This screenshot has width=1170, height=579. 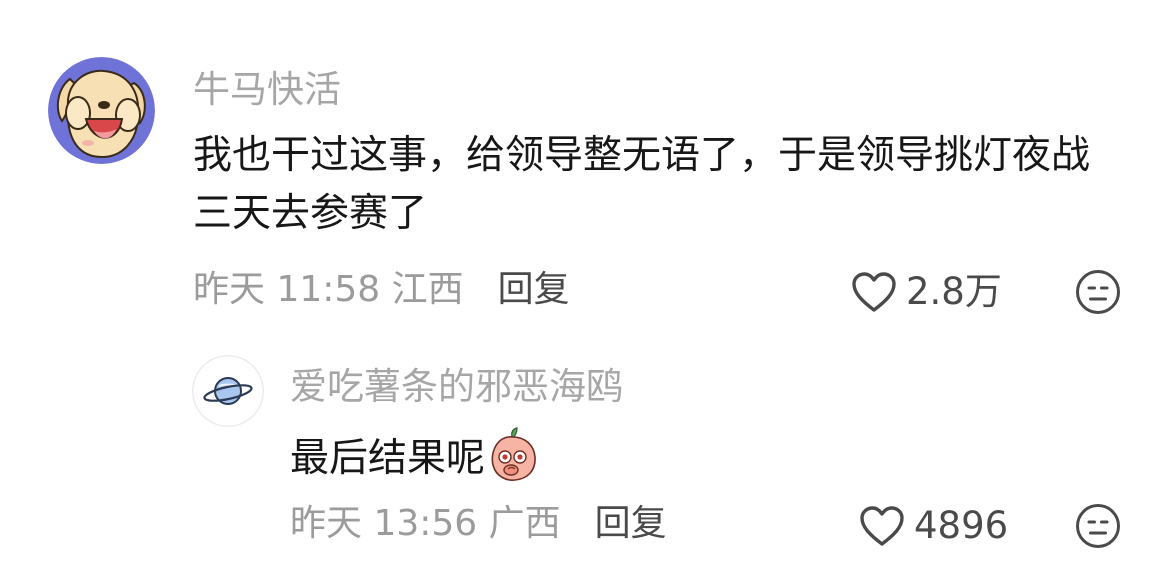 I want to click on reply-text-line: 最后结果呢, so click(x=414, y=457).